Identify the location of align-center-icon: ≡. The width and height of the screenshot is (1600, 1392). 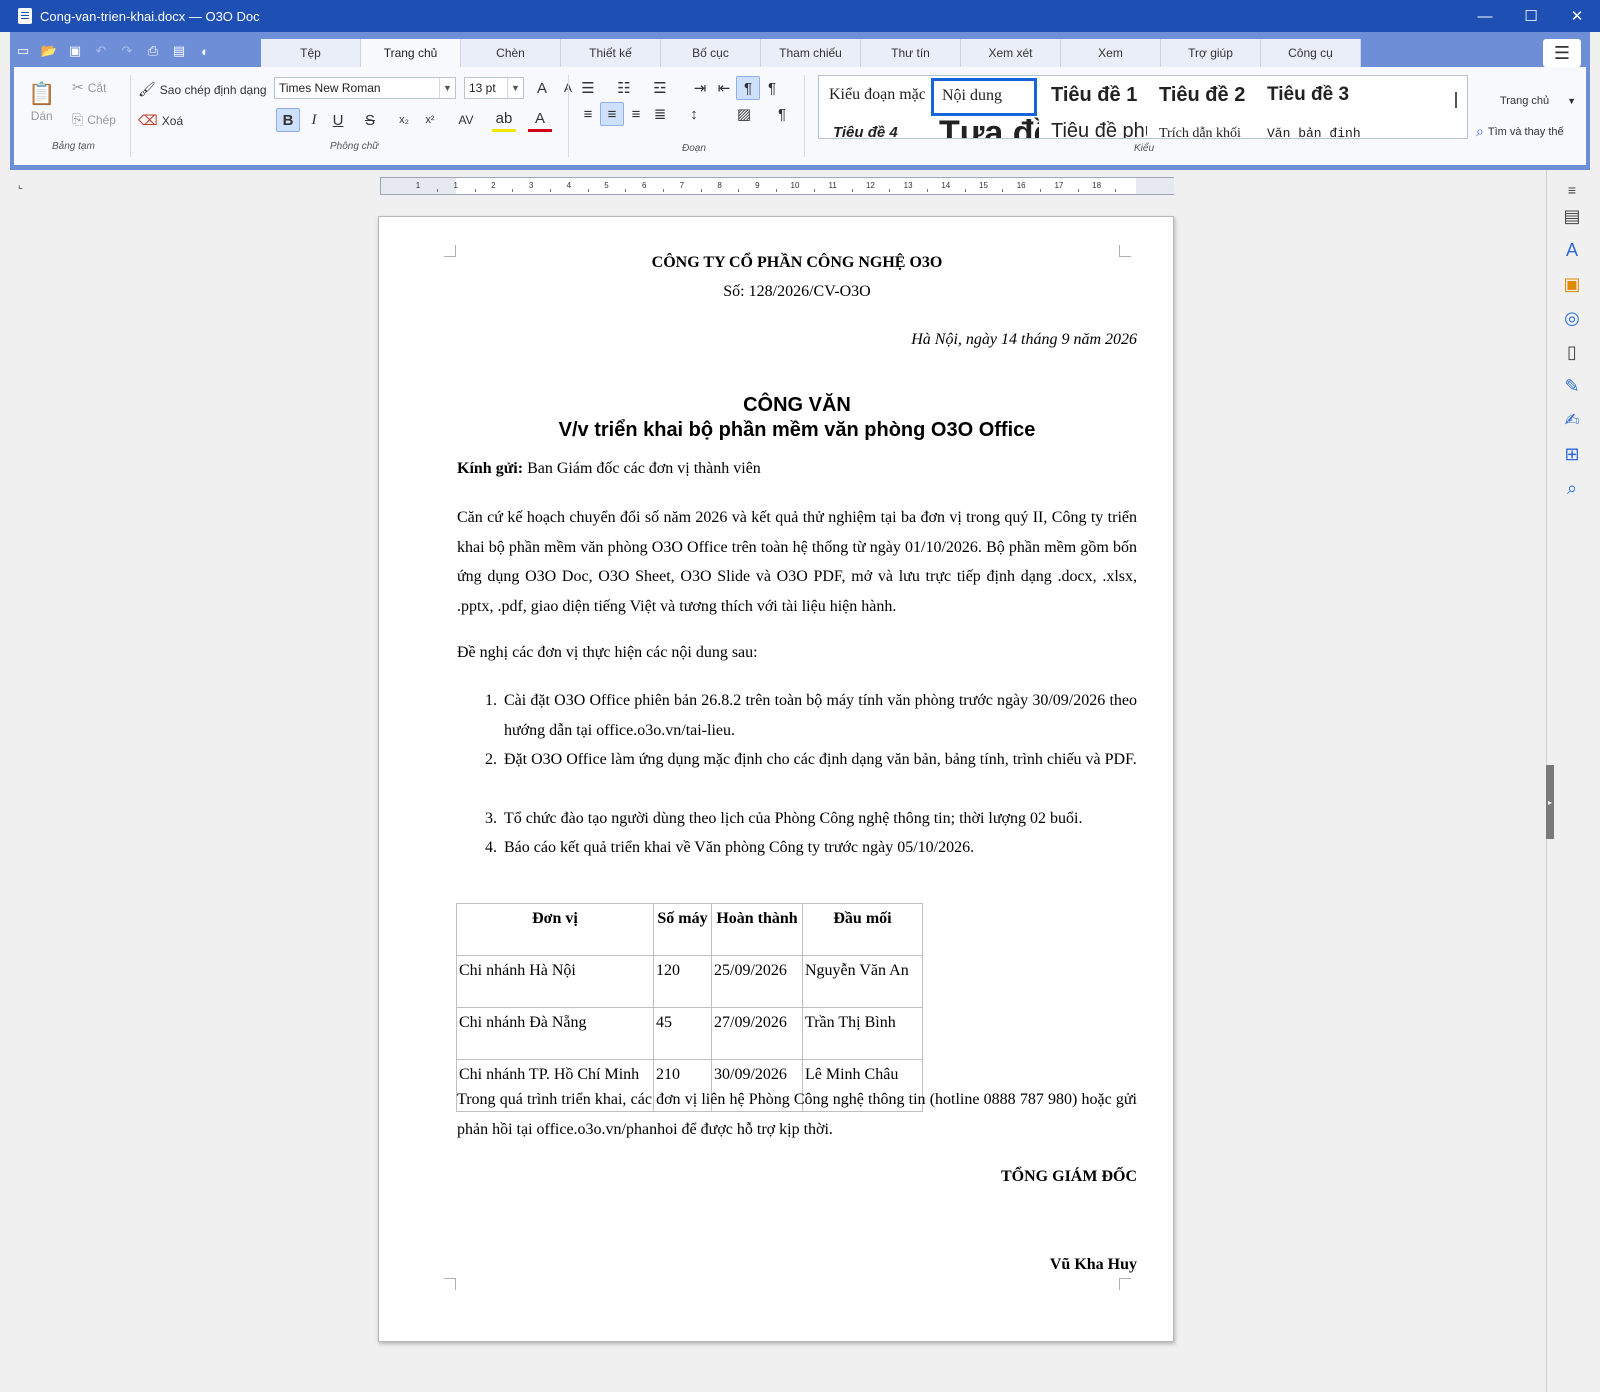
(612, 114).